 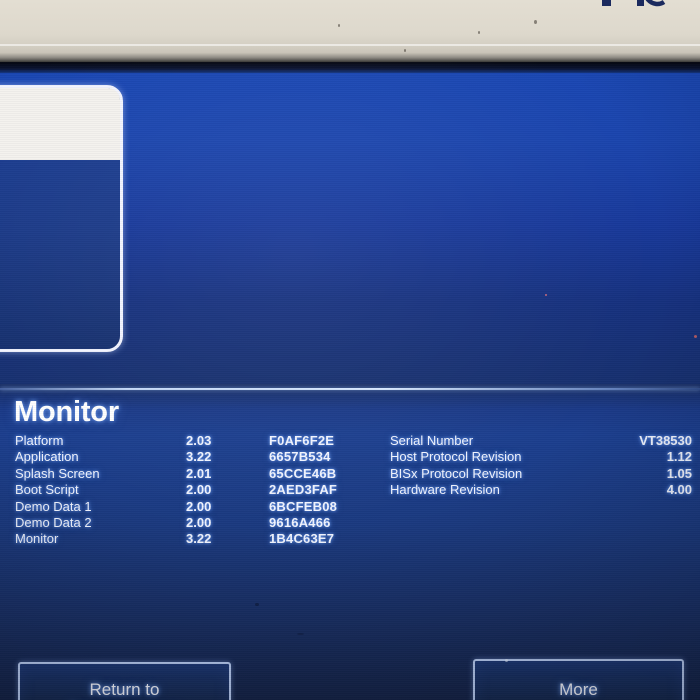 What do you see at coordinates (350, 45) in the screenshot?
I see `bezel-seam` at bounding box center [350, 45].